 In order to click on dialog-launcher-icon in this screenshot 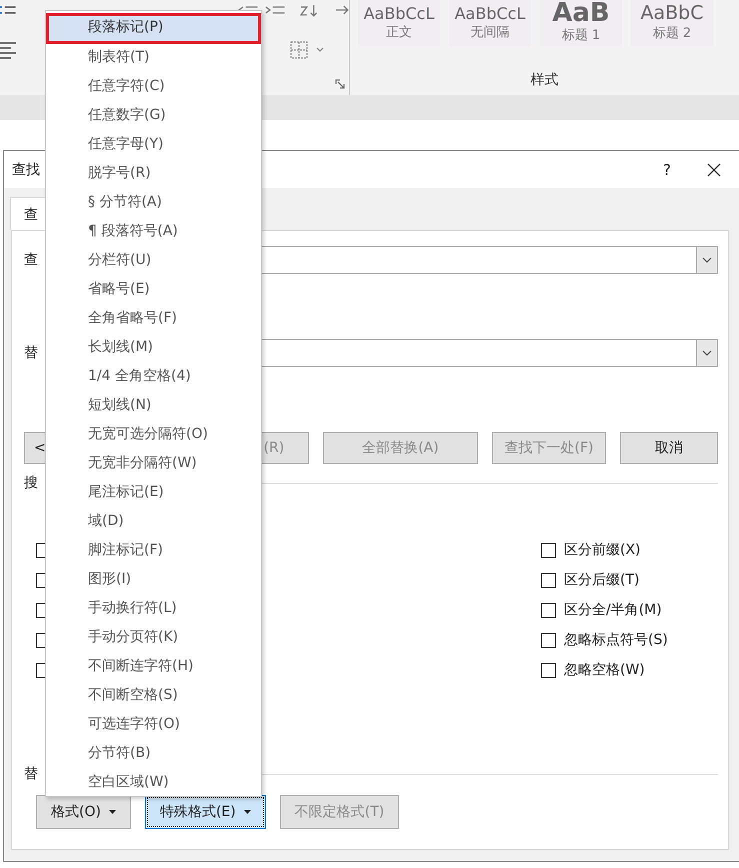, I will do `click(340, 84)`.